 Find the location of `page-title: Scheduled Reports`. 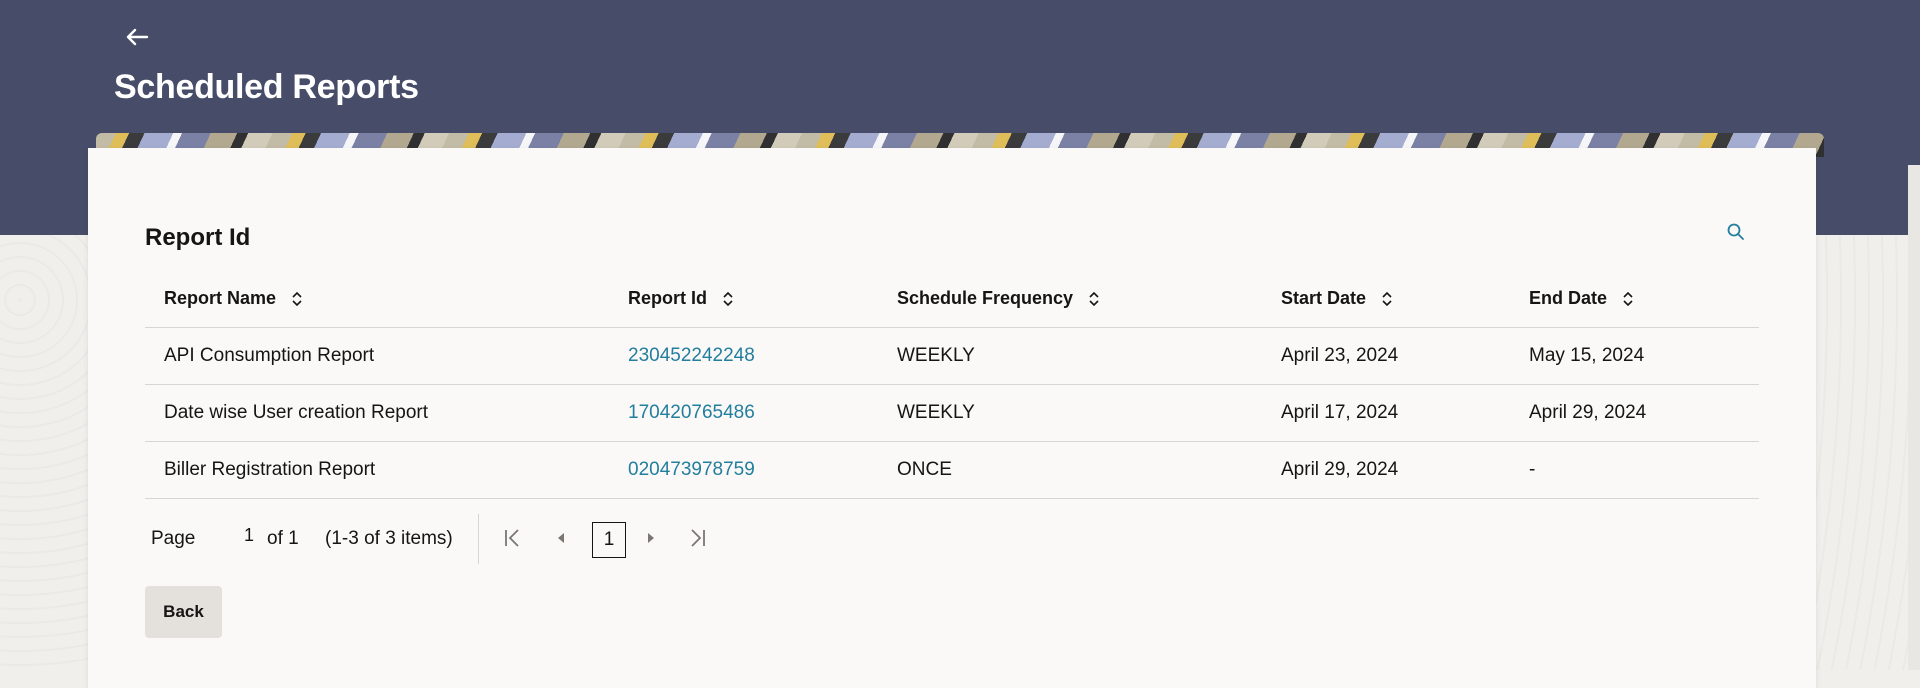

page-title: Scheduled Reports is located at coordinates (266, 87).